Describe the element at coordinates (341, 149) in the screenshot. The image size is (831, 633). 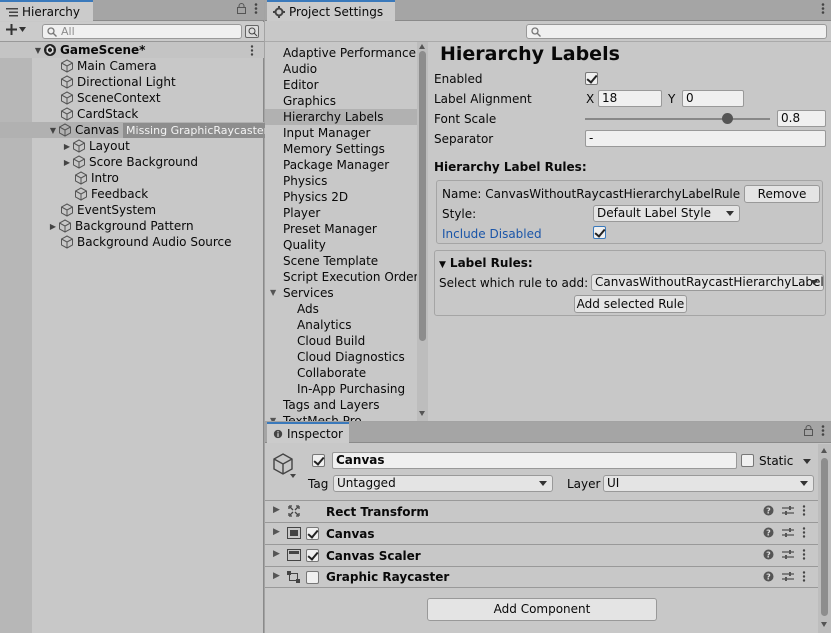
I see `settings-category-item: Memory Settings` at that location.